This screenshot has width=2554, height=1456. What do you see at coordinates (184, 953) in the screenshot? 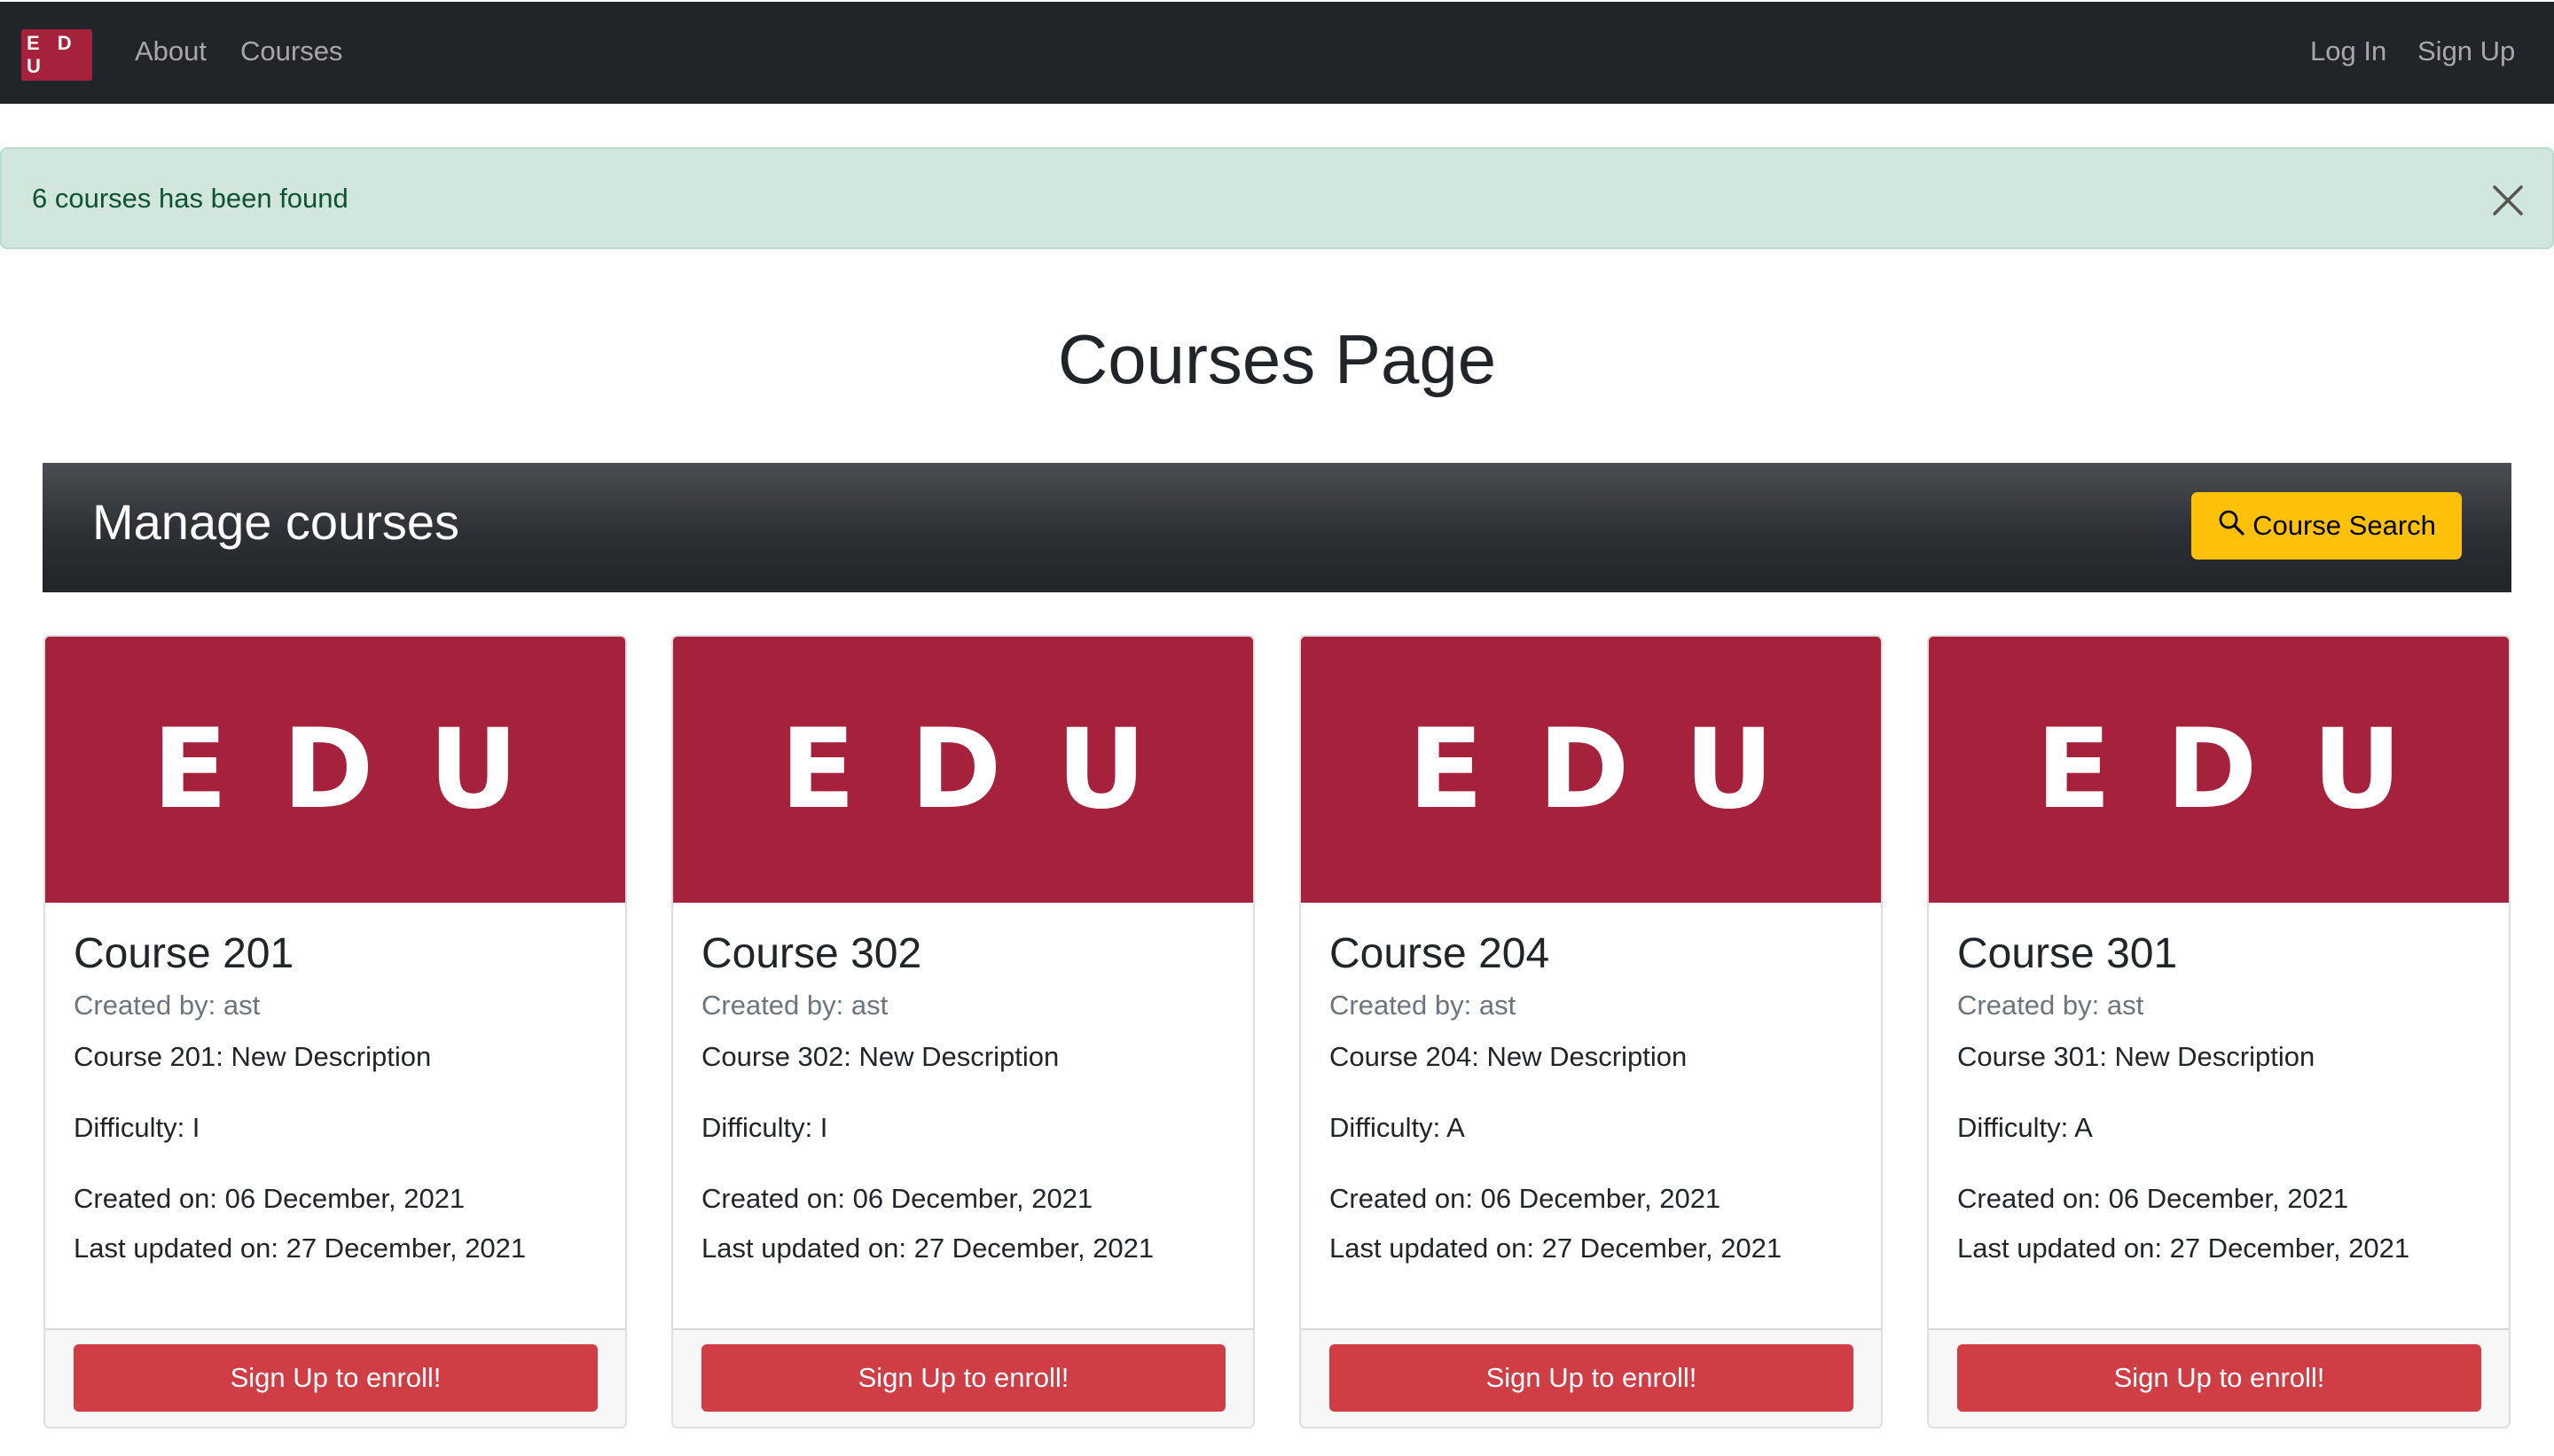
I see `course-title: Course 201` at bounding box center [184, 953].